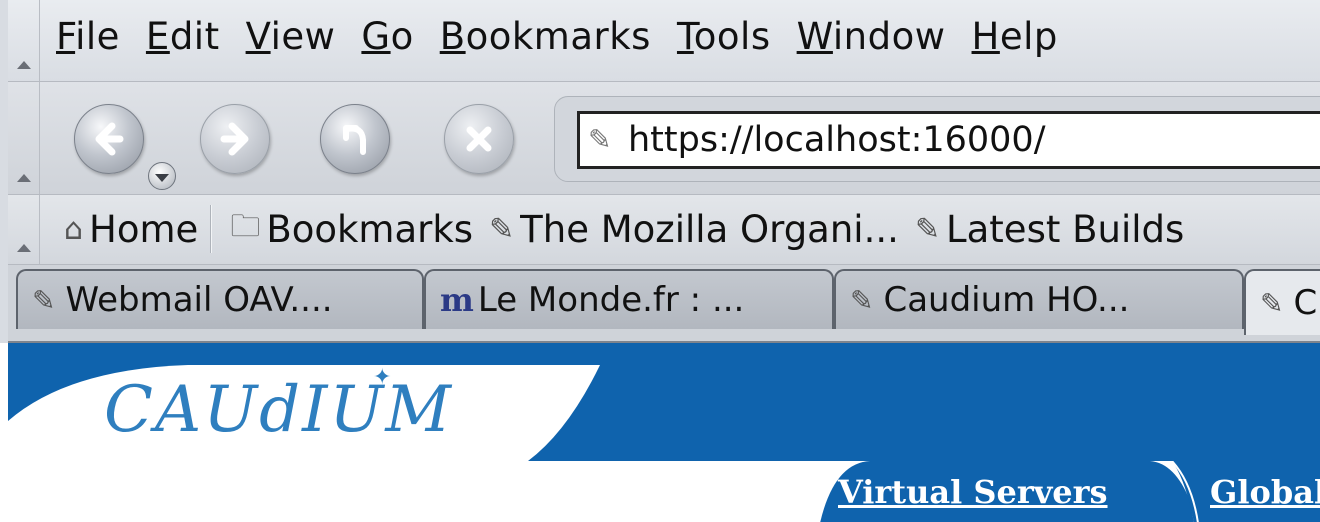 This screenshot has height=522, width=1320. I want to click on menu-tools: Tools, so click(724, 37).